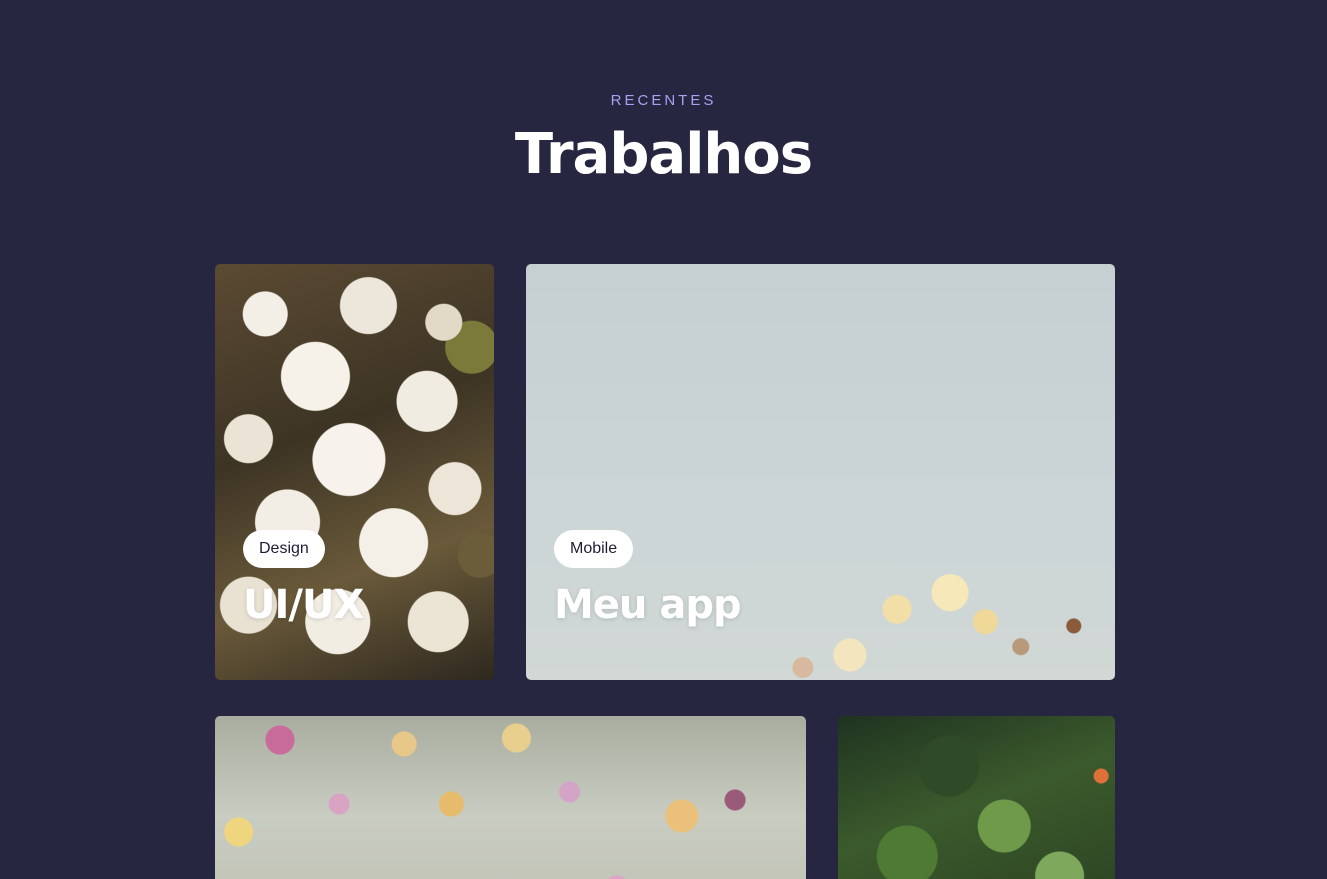  What do you see at coordinates (354, 472) in the screenshot?
I see `project-card-uiux: Design UI/UX` at bounding box center [354, 472].